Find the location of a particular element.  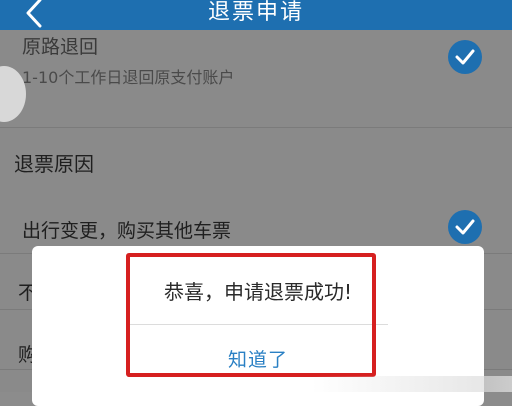

refund-method-subtitle: 1-10个工作日退回原支付账户 is located at coordinates (128, 77).